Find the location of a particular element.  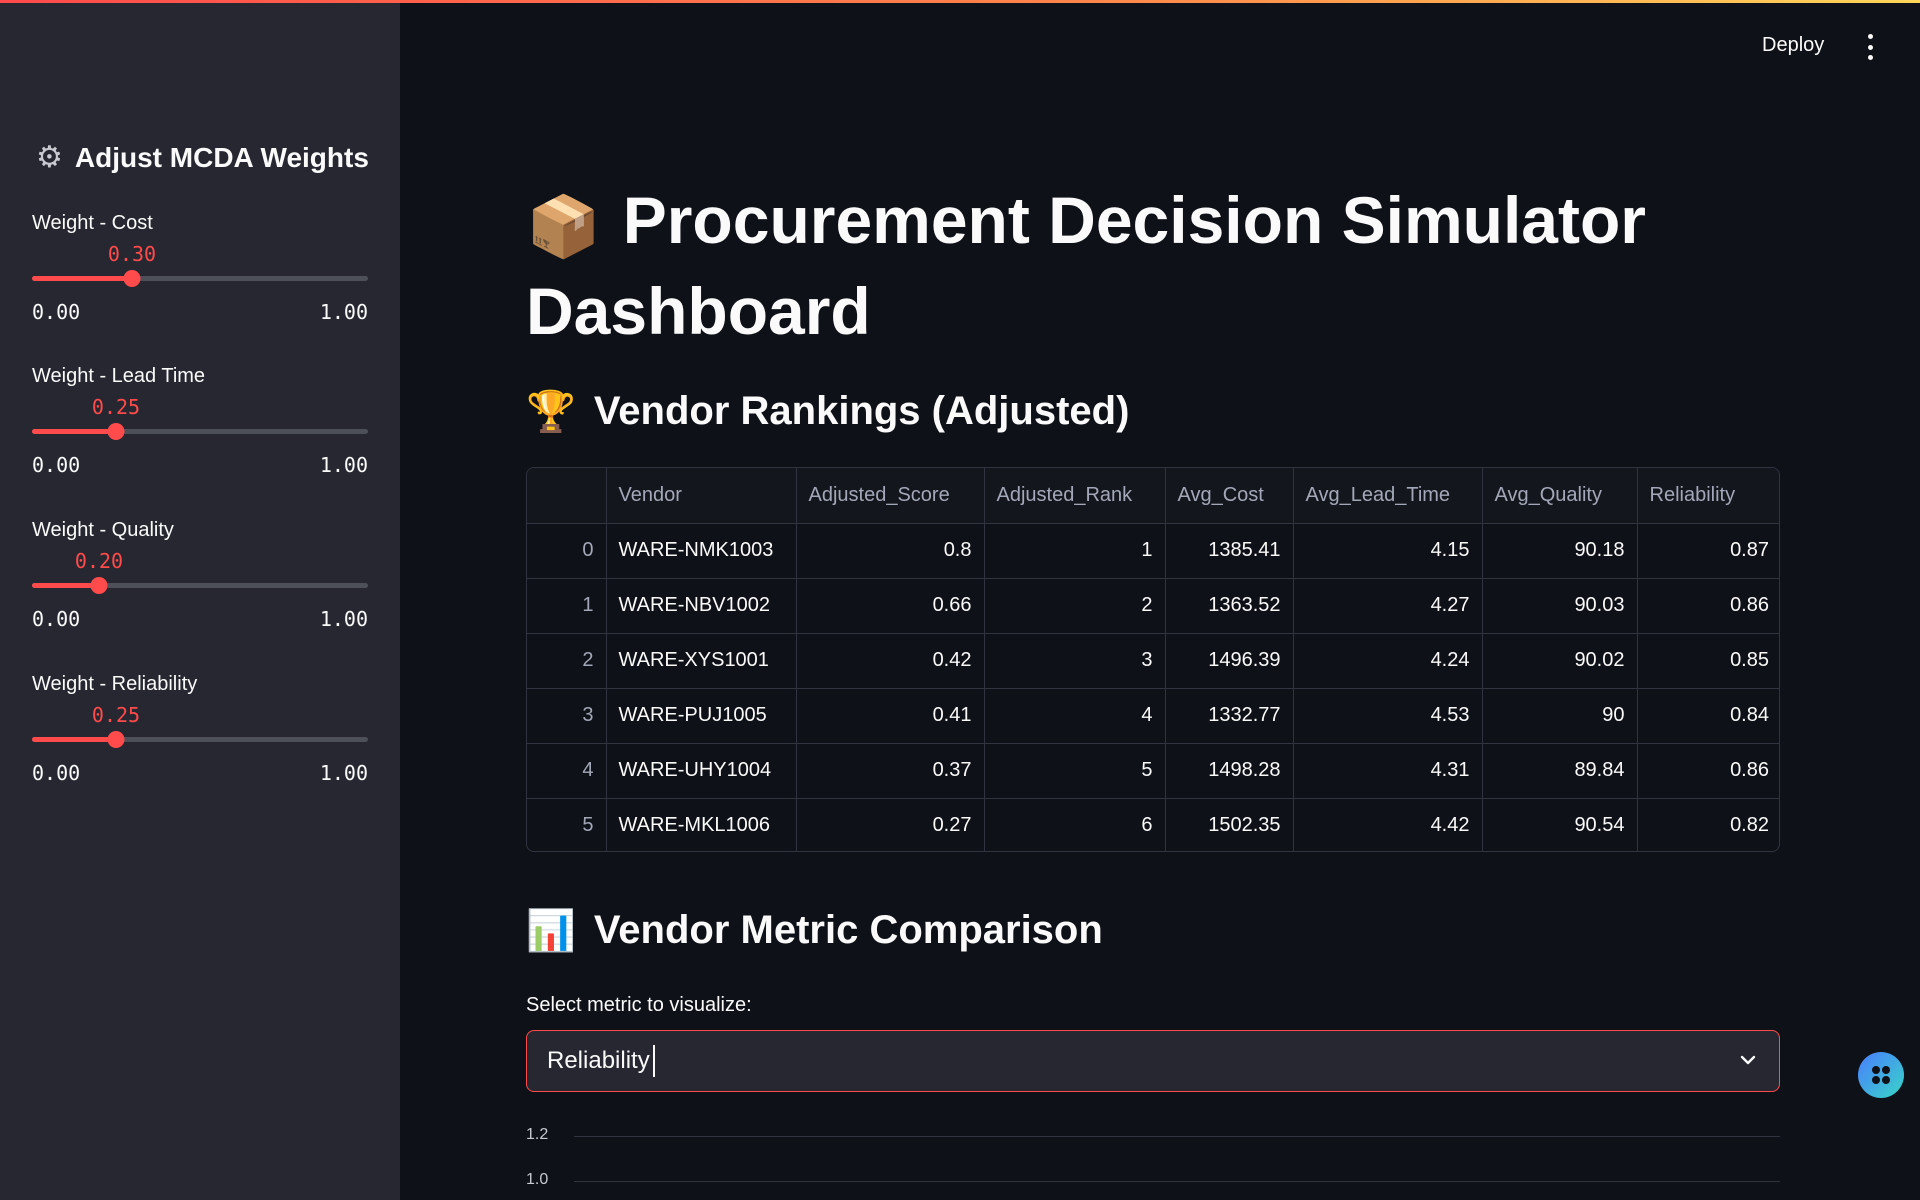

table-cell: 1332.77 is located at coordinates (1229, 716).